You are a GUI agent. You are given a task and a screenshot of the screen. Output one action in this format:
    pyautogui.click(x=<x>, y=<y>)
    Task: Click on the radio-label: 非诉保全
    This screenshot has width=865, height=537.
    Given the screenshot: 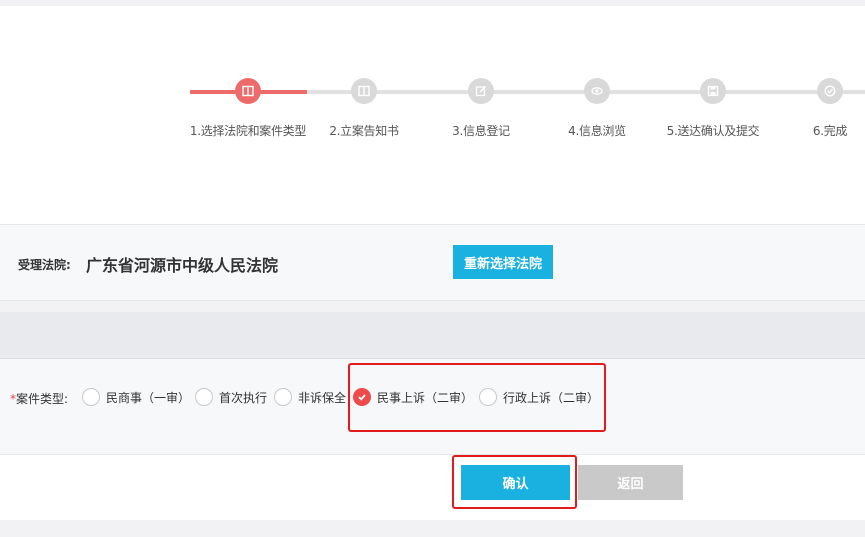 What is the action you would take?
    pyautogui.click(x=322, y=397)
    